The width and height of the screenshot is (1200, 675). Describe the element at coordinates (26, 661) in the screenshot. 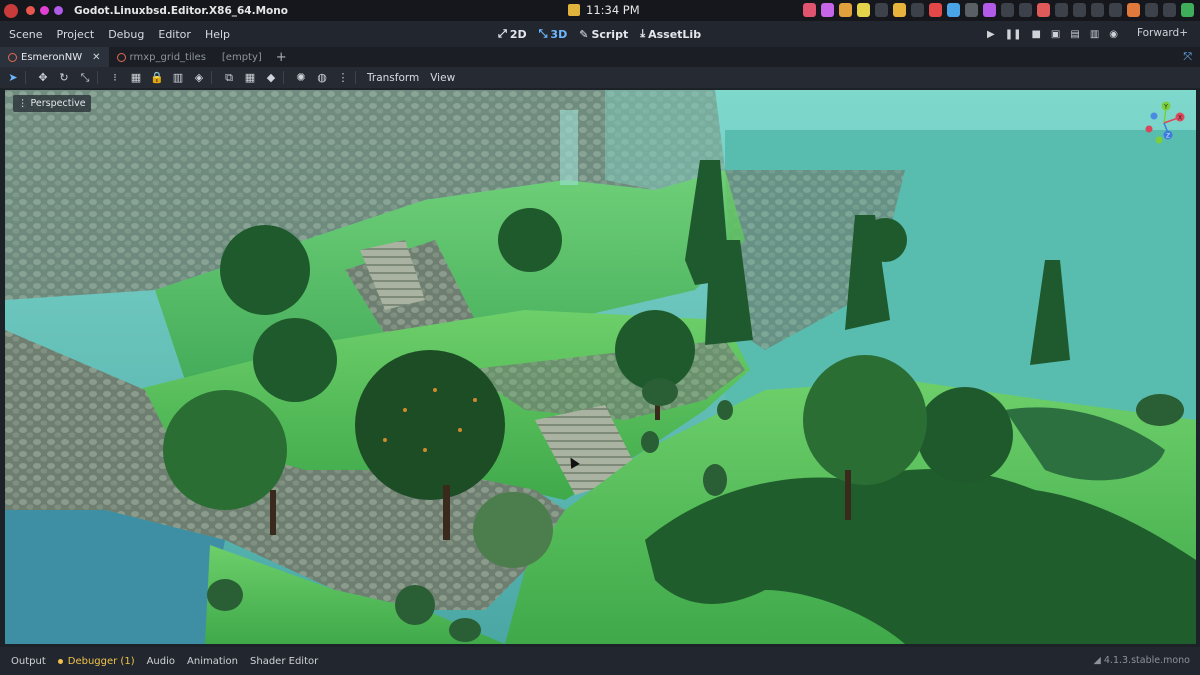

I see `bottom-tab-output: Output` at that location.